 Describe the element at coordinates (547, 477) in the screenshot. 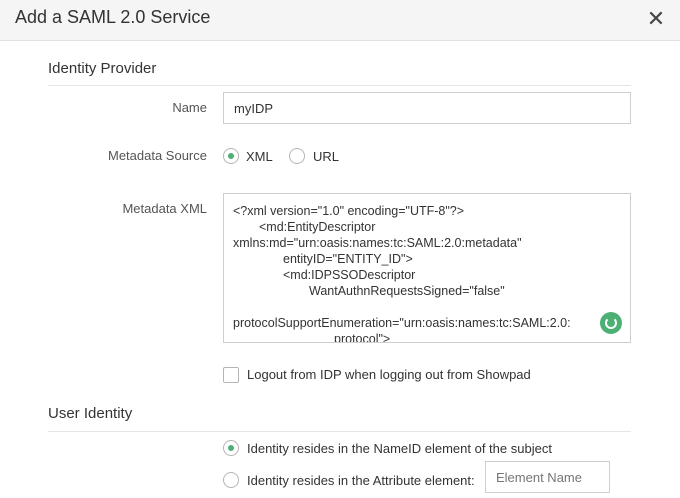

I see `attribute-element-name-input` at that location.